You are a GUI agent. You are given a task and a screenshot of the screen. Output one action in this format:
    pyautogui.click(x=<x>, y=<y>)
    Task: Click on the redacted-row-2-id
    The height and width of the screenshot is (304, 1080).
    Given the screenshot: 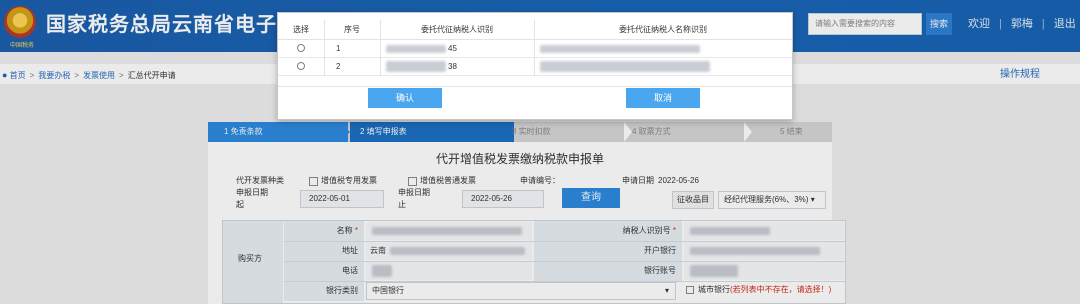 What is the action you would take?
    pyautogui.click(x=416, y=66)
    